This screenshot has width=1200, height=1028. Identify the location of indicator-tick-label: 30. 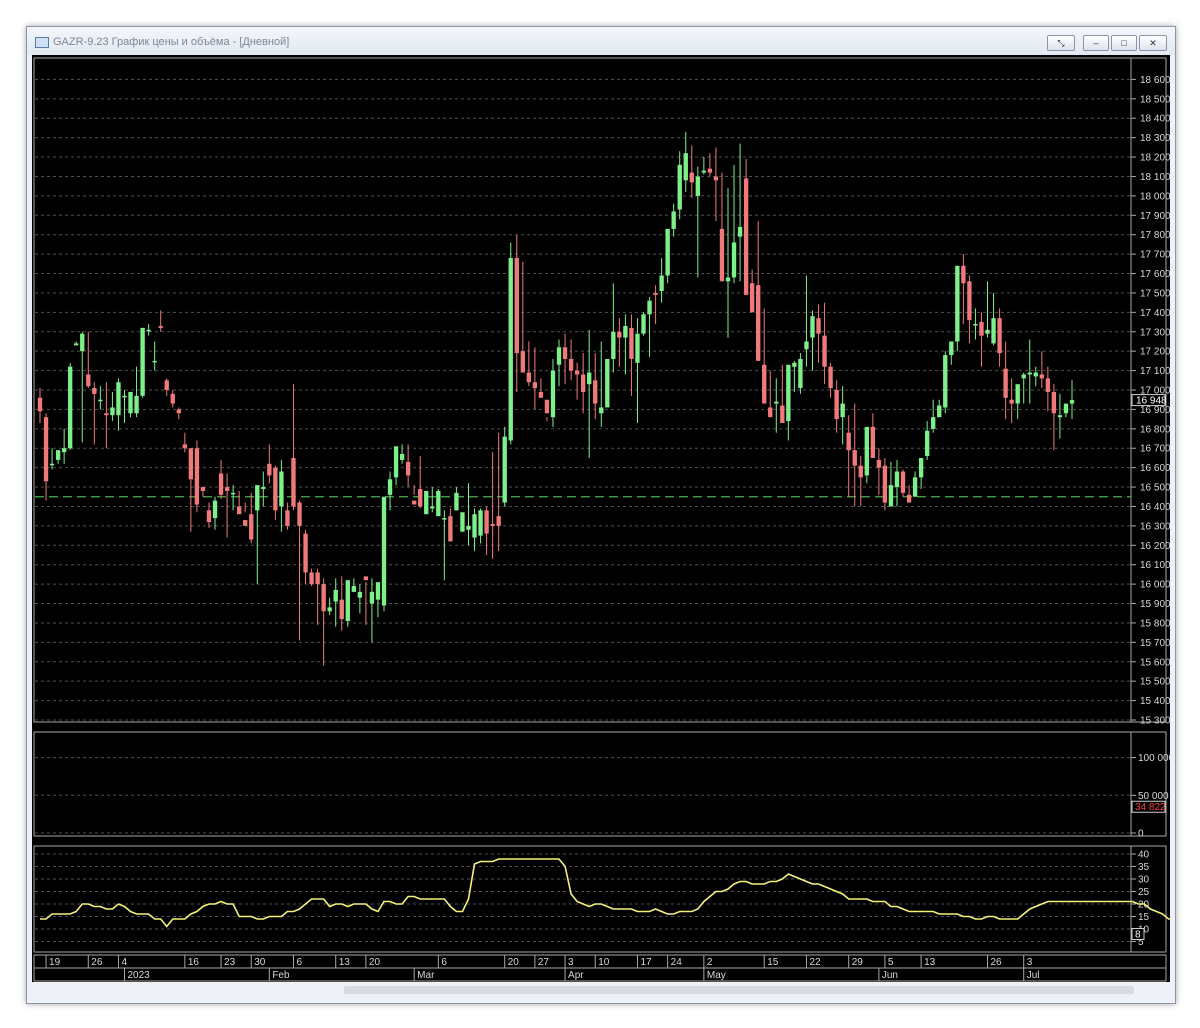
(1144, 880).